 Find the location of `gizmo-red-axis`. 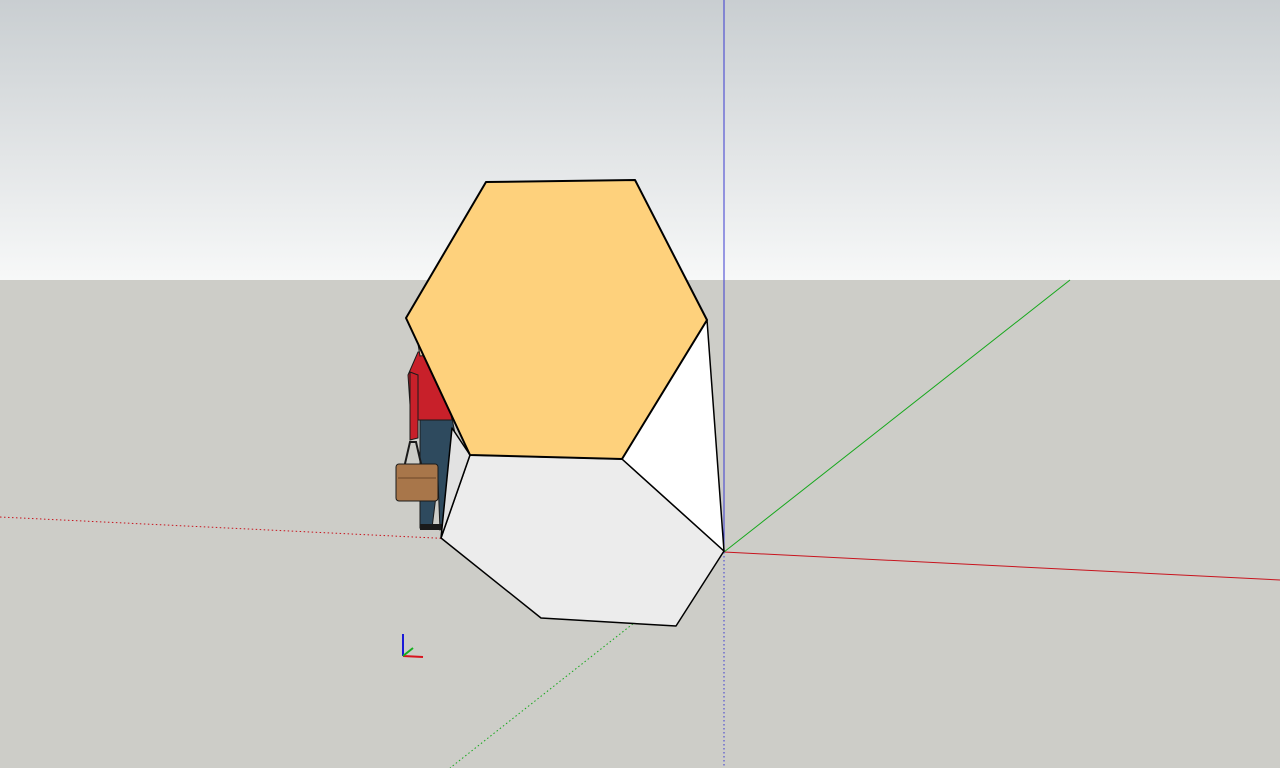

gizmo-red-axis is located at coordinates (413, 656).